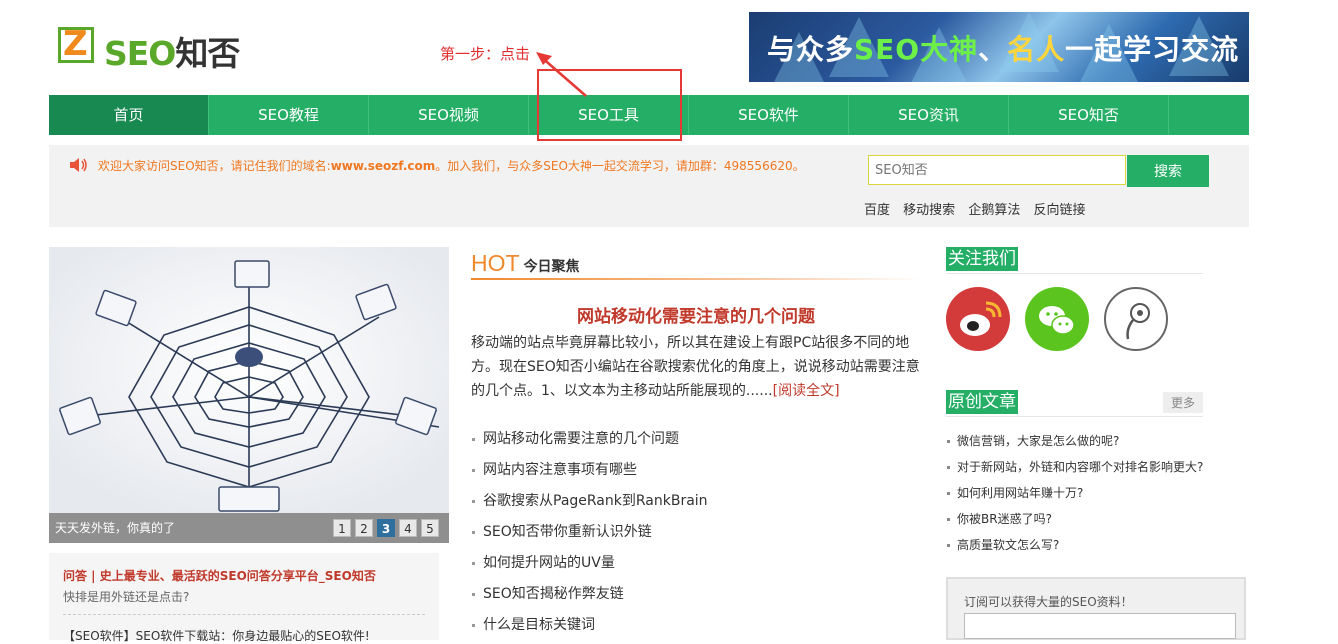  What do you see at coordinates (551, 267) in the screenshot?
I see `hot-sublabel: 今日聚焦` at bounding box center [551, 267].